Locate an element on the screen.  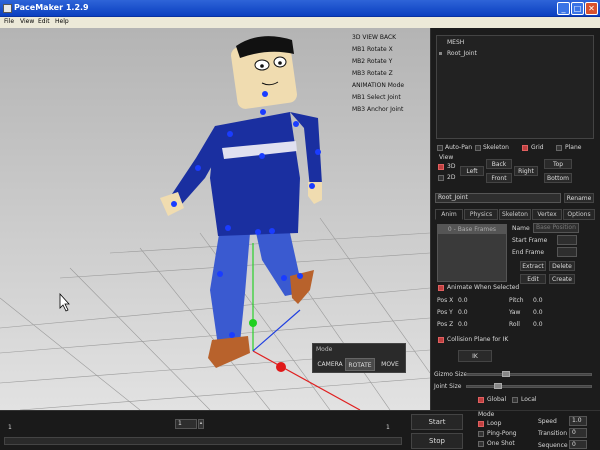
view-right-button: Right is located at coordinates (526, 171).